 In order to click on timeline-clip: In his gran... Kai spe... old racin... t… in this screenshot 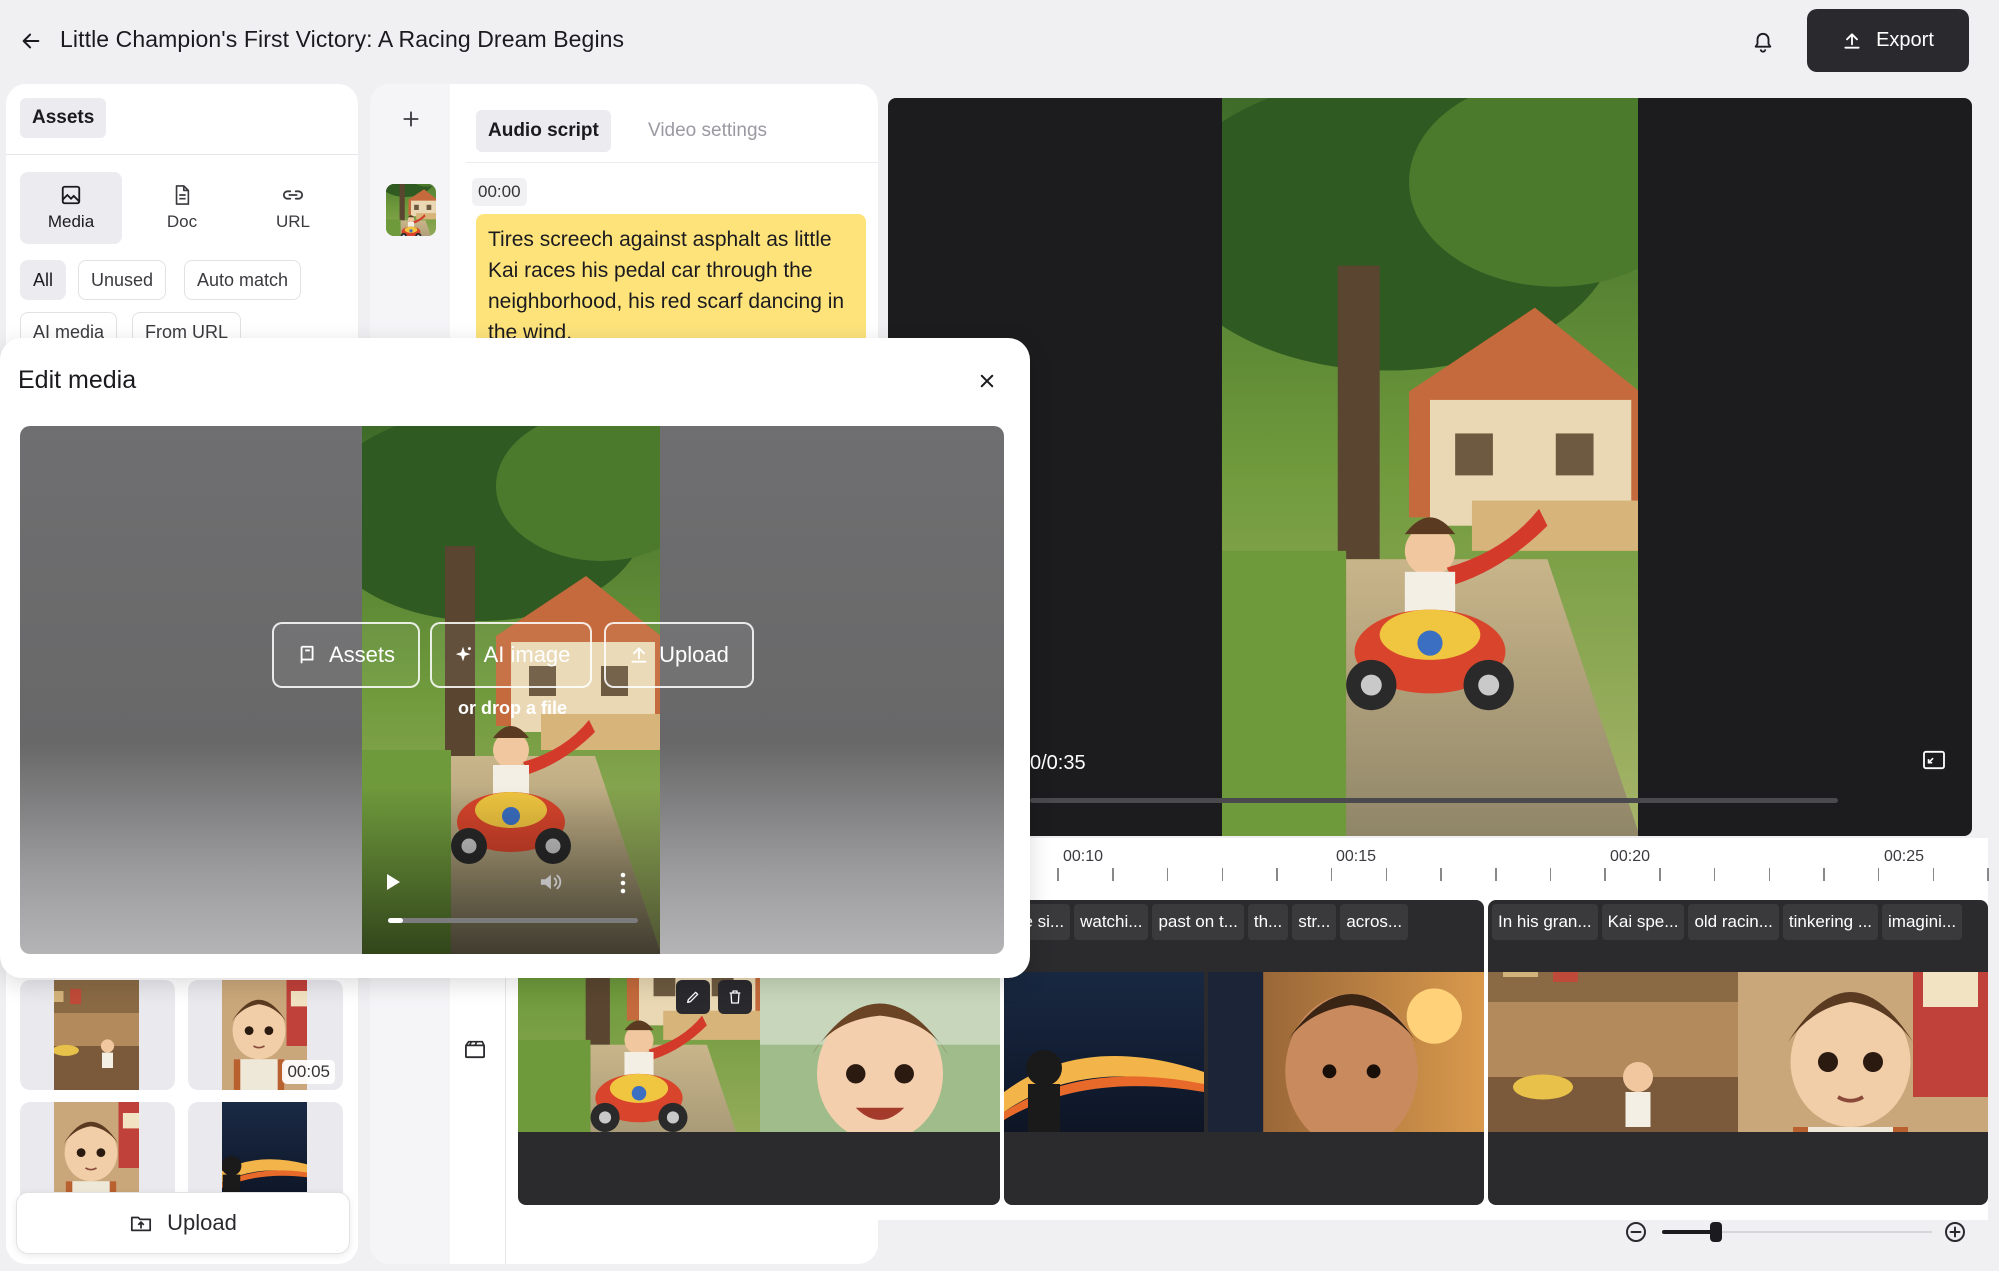, I will do `click(1738, 1052)`.